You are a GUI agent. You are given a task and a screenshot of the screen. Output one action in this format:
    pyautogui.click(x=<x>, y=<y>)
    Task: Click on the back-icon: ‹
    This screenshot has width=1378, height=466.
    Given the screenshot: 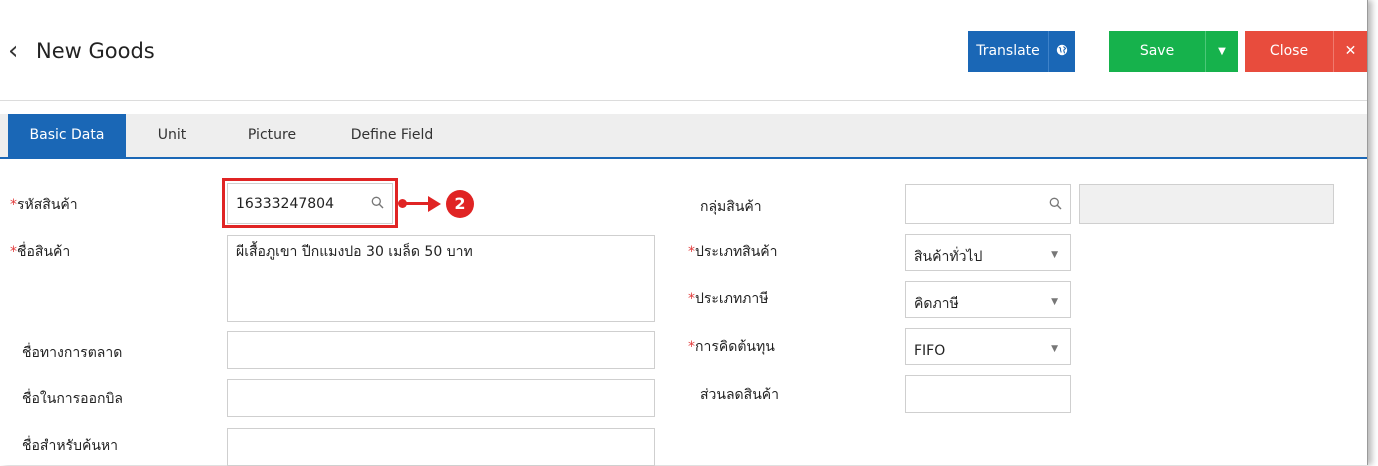 What is the action you would take?
    pyautogui.click(x=13, y=51)
    